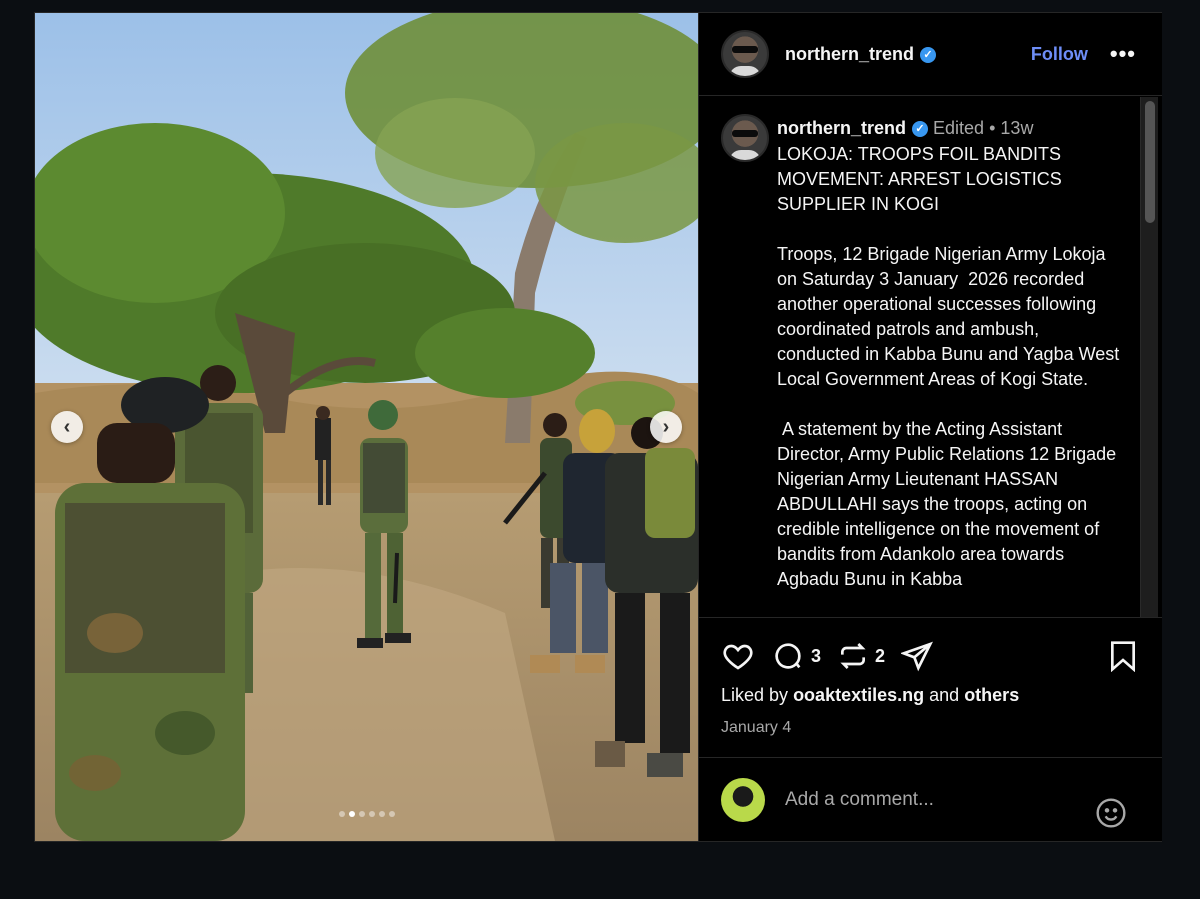 This screenshot has width=1200, height=899. I want to click on likes-prefix: Liked by, so click(755, 695).